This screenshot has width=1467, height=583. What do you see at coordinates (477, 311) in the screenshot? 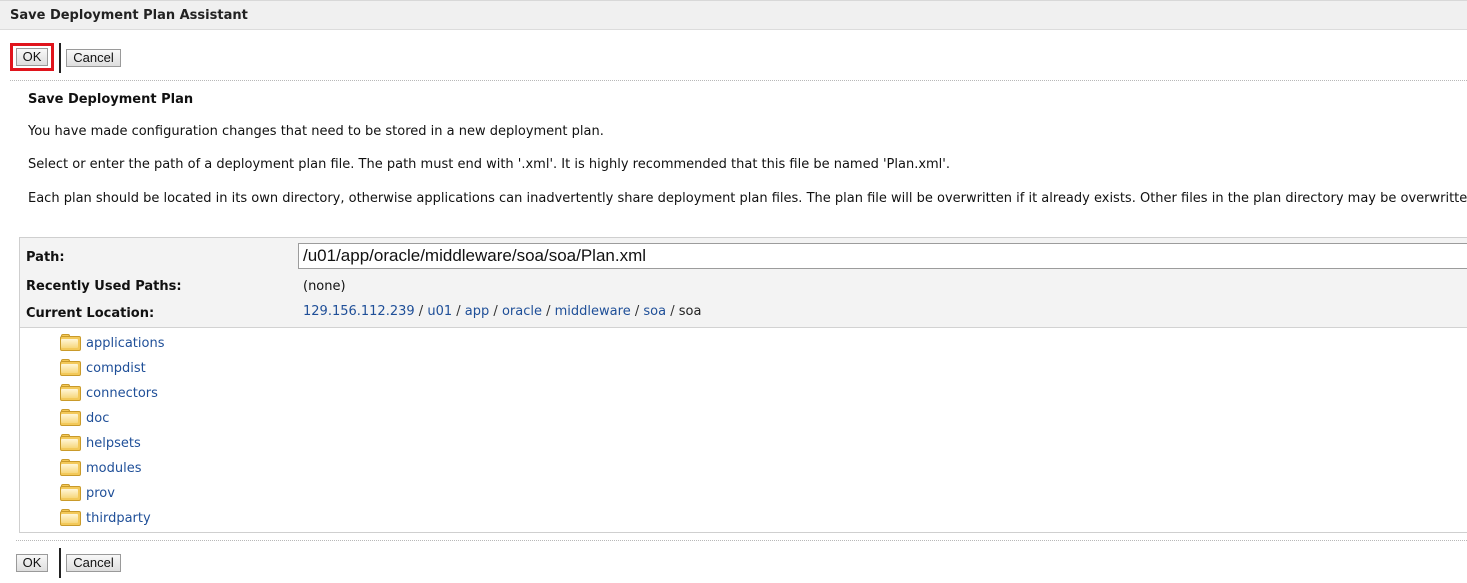
I see `crumb-app: app` at bounding box center [477, 311].